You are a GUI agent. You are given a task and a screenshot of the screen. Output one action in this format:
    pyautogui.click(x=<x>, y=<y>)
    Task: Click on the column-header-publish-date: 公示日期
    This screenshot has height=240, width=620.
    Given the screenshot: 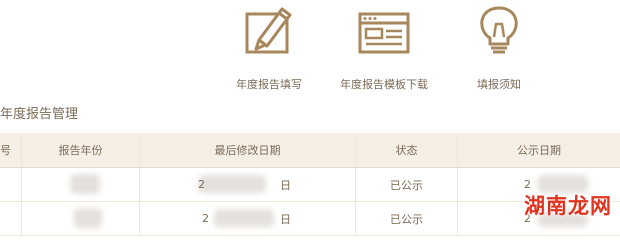 What is the action you would take?
    pyautogui.click(x=539, y=150)
    